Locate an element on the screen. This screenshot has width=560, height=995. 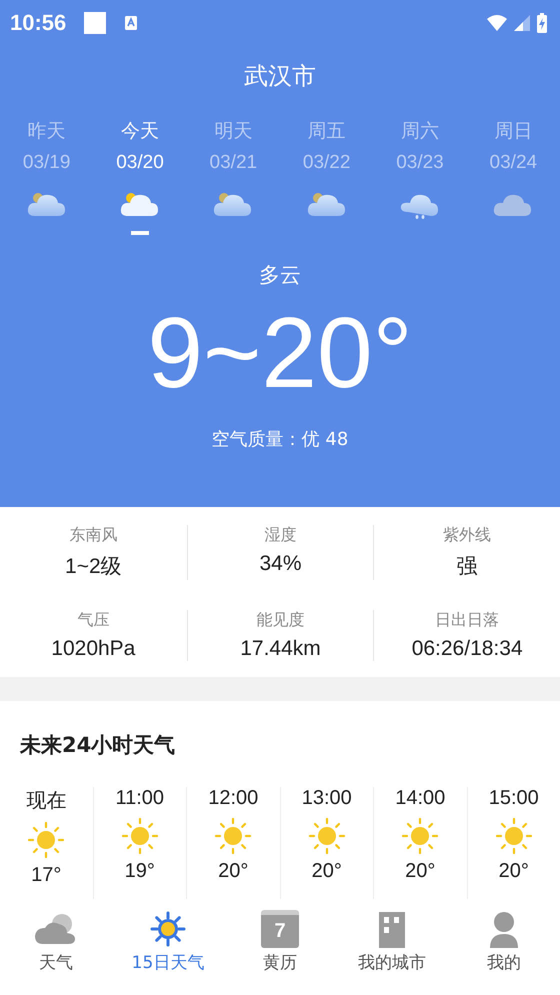
day-date: 03/20 is located at coordinates (140, 163).